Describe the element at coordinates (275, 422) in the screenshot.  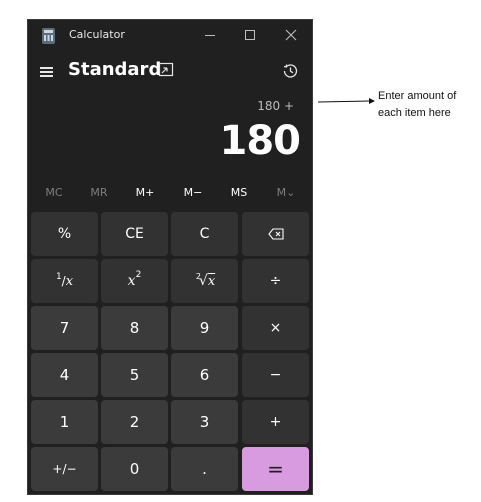
I see `add-button: +` at that location.